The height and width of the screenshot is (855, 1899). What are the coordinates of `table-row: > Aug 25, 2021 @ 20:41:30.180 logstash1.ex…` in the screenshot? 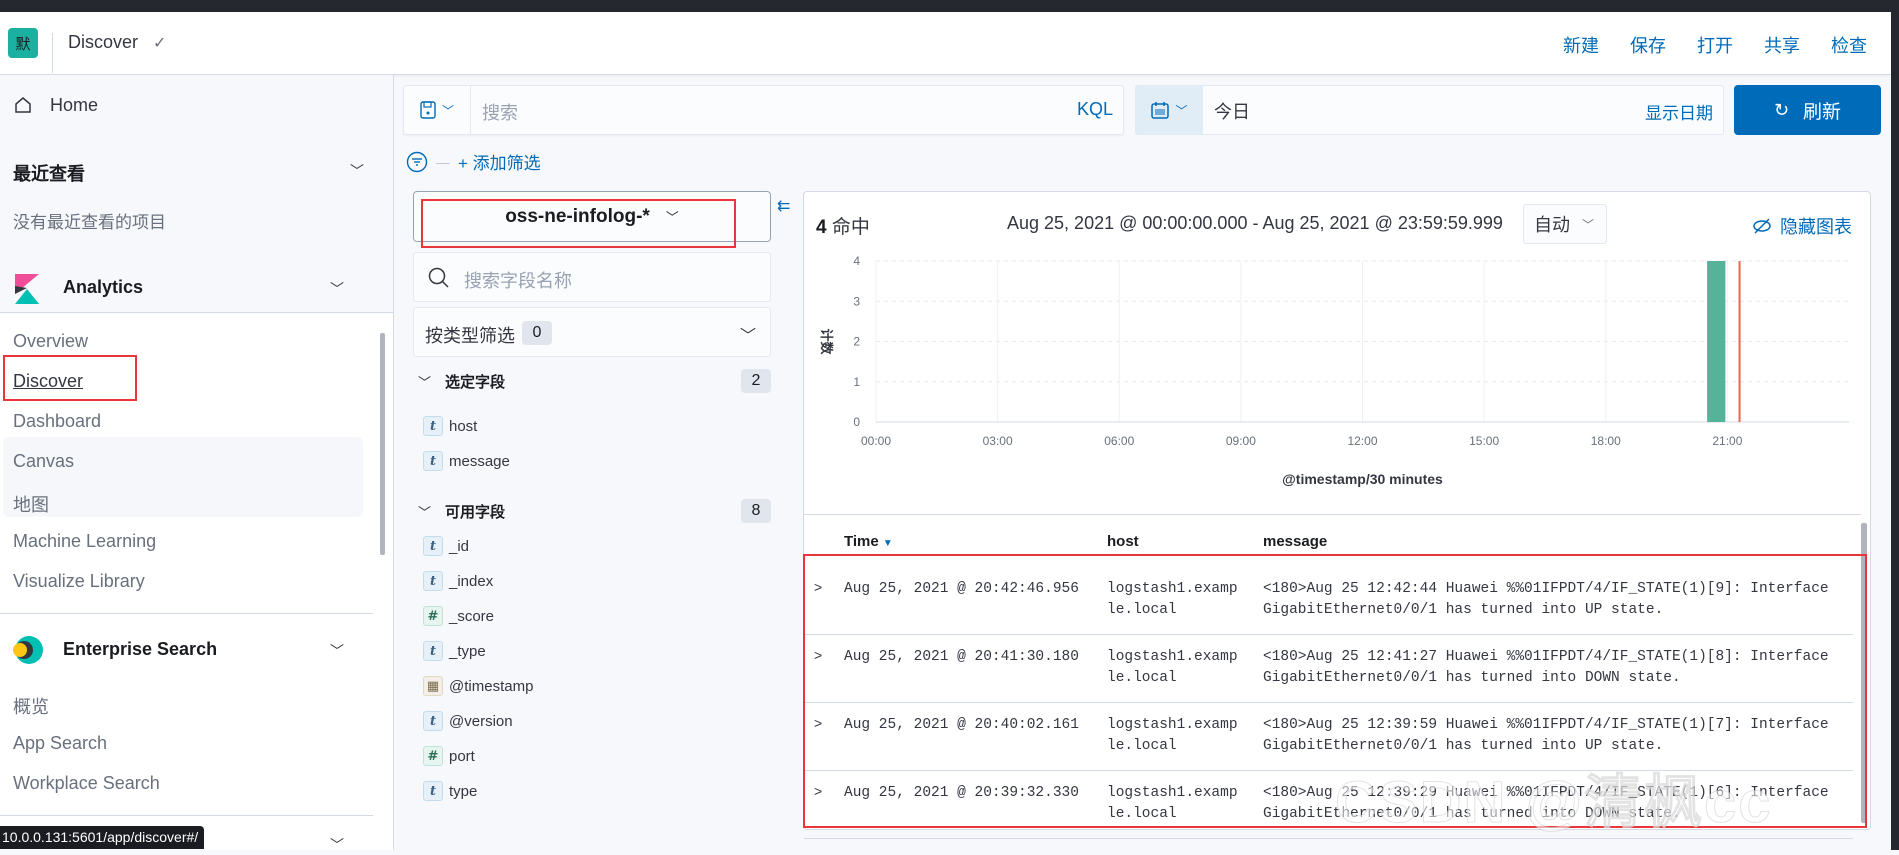 It's located at (1328, 669).